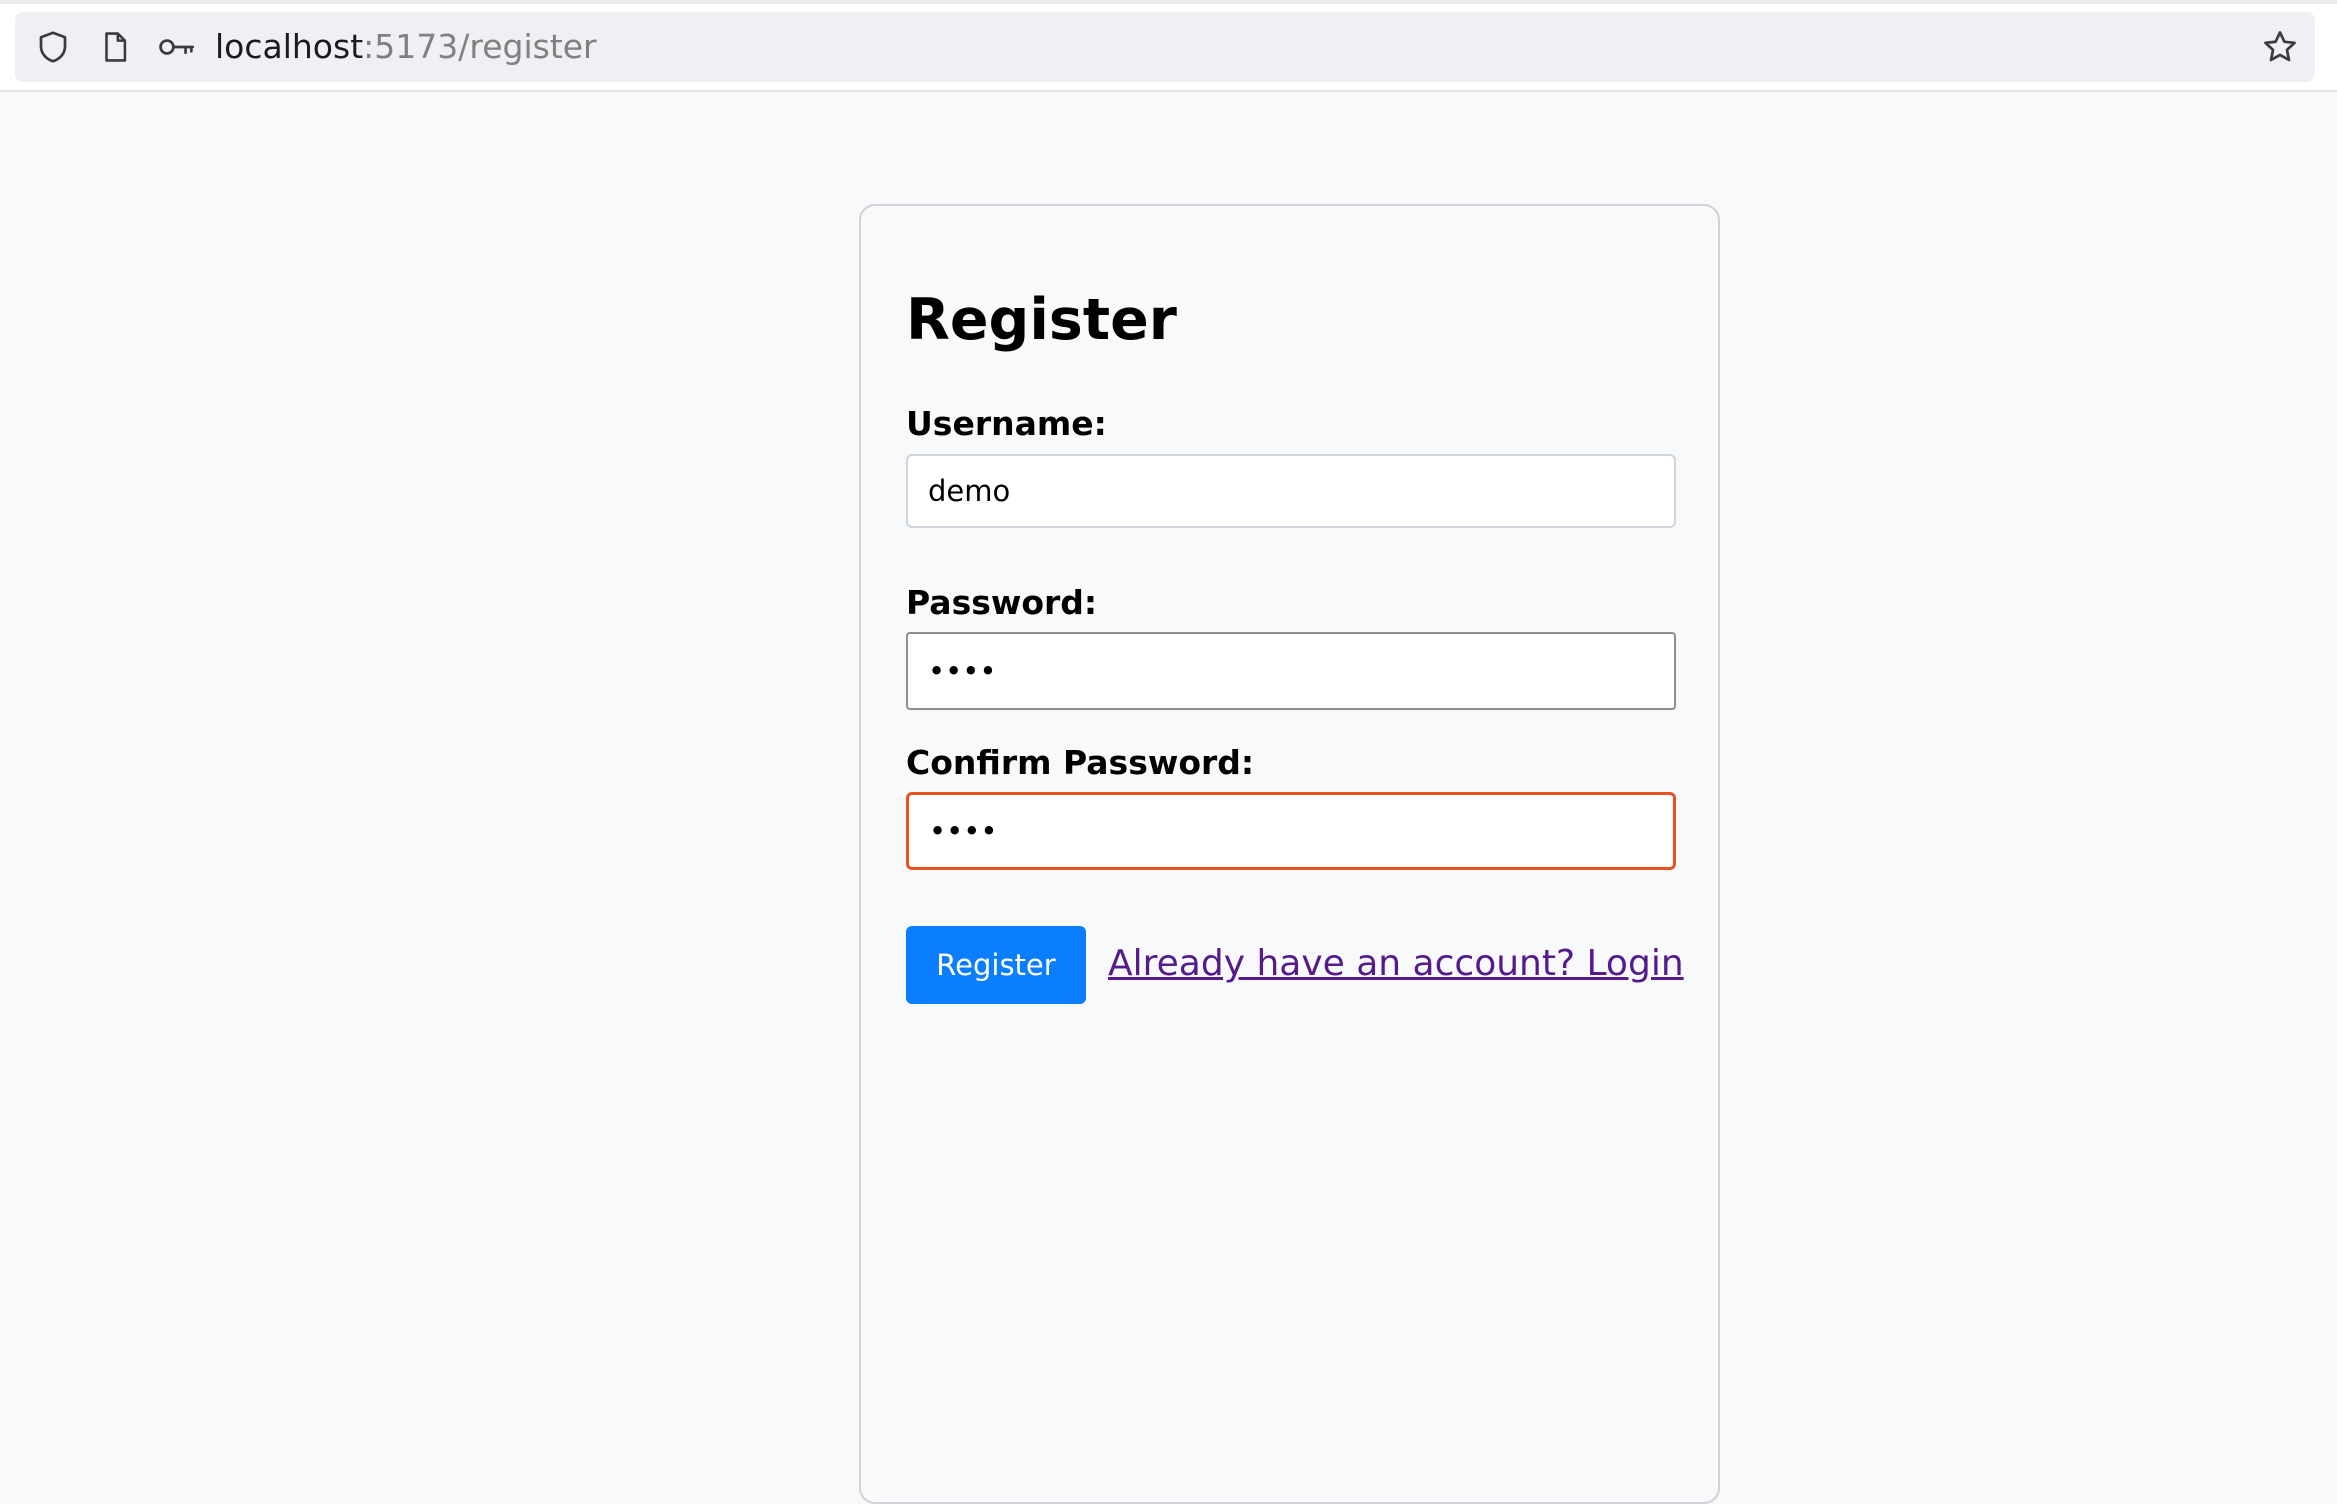  What do you see at coordinates (480, 46) in the screenshot?
I see `url-path: :5173/register` at bounding box center [480, 46].